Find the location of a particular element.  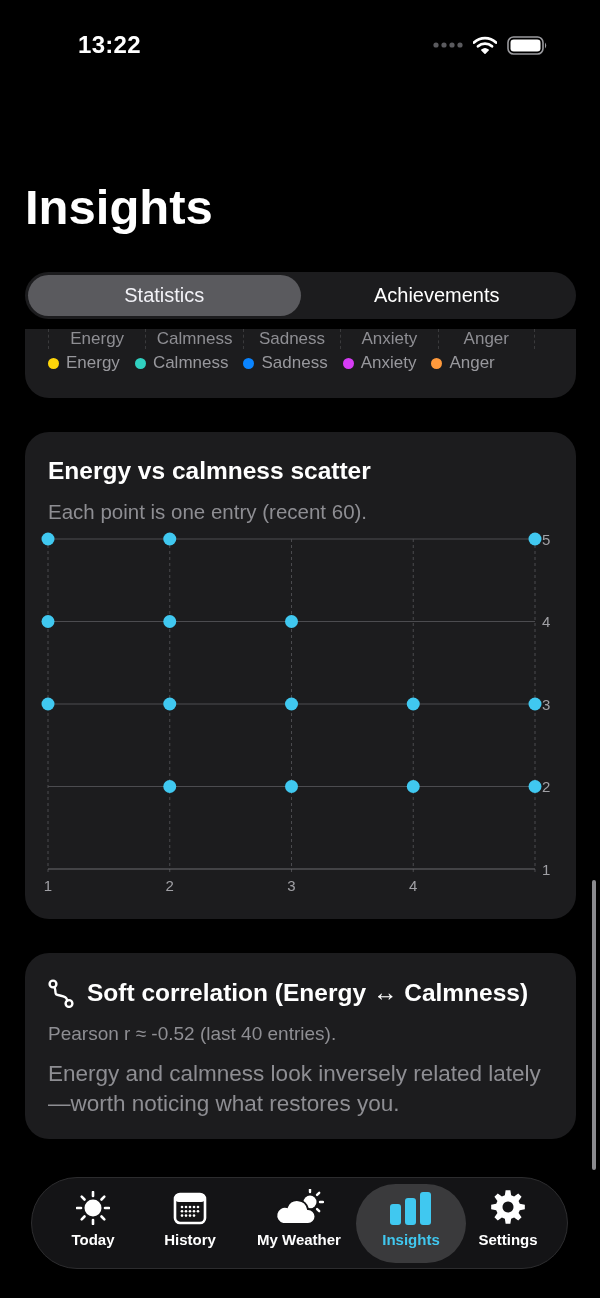

legend-label: Energy is located at coordinates (93, 363).